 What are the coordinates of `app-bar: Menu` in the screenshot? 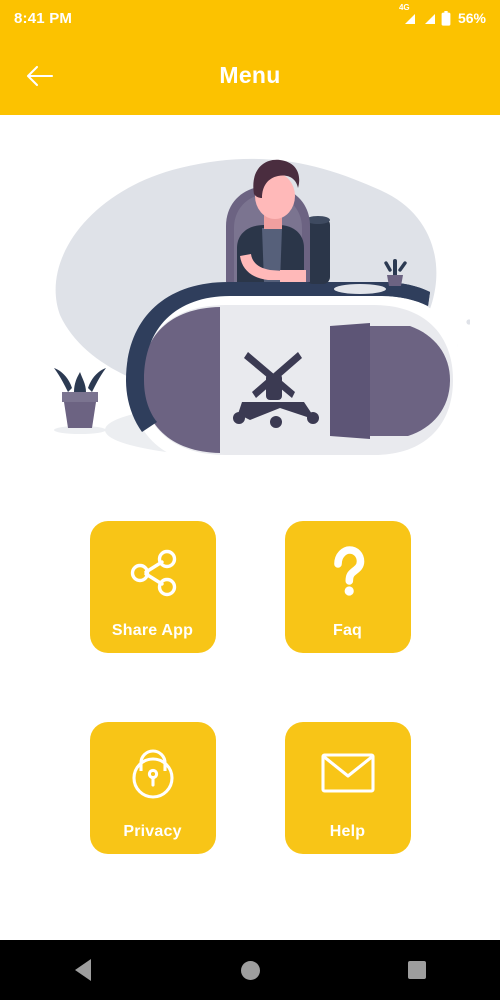 It's located at (250, 75).